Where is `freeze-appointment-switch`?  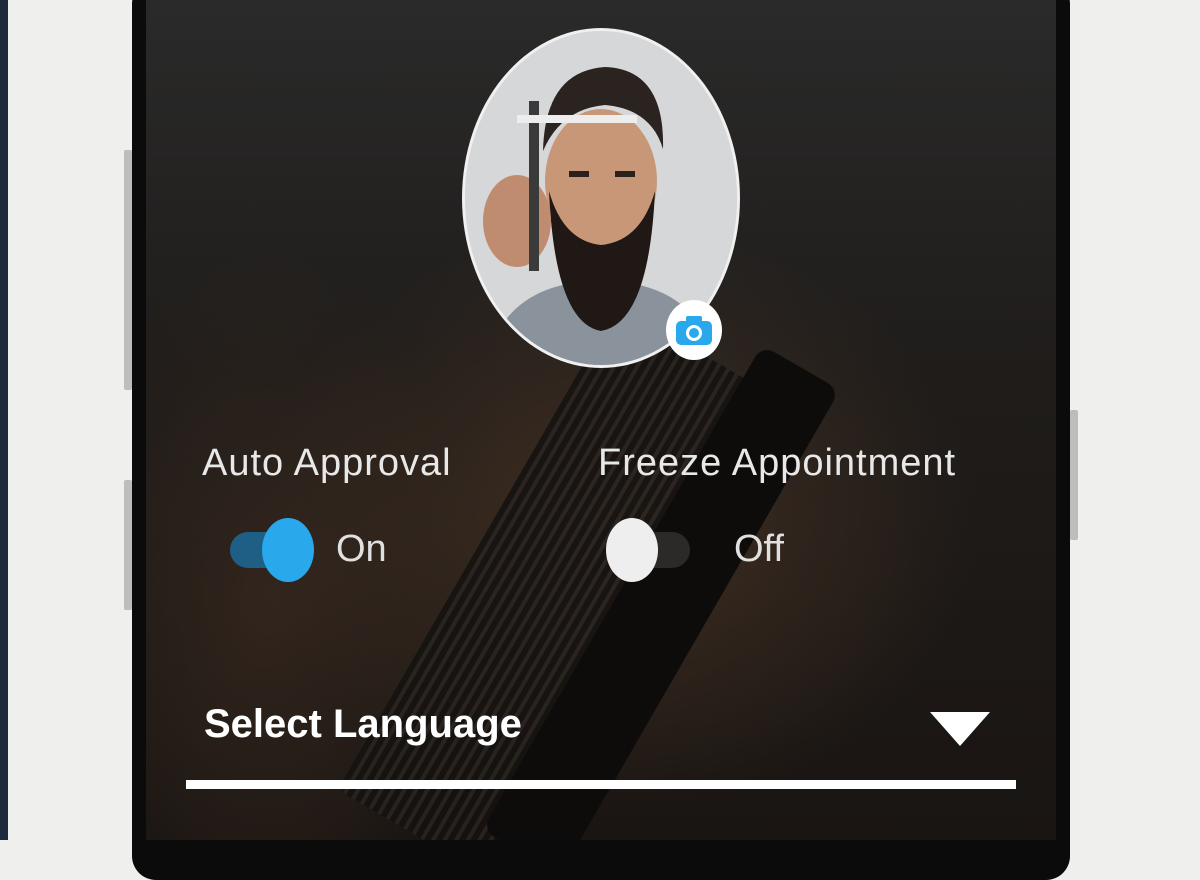
freeze-appointment-switch is located at coordinates (648, 550).